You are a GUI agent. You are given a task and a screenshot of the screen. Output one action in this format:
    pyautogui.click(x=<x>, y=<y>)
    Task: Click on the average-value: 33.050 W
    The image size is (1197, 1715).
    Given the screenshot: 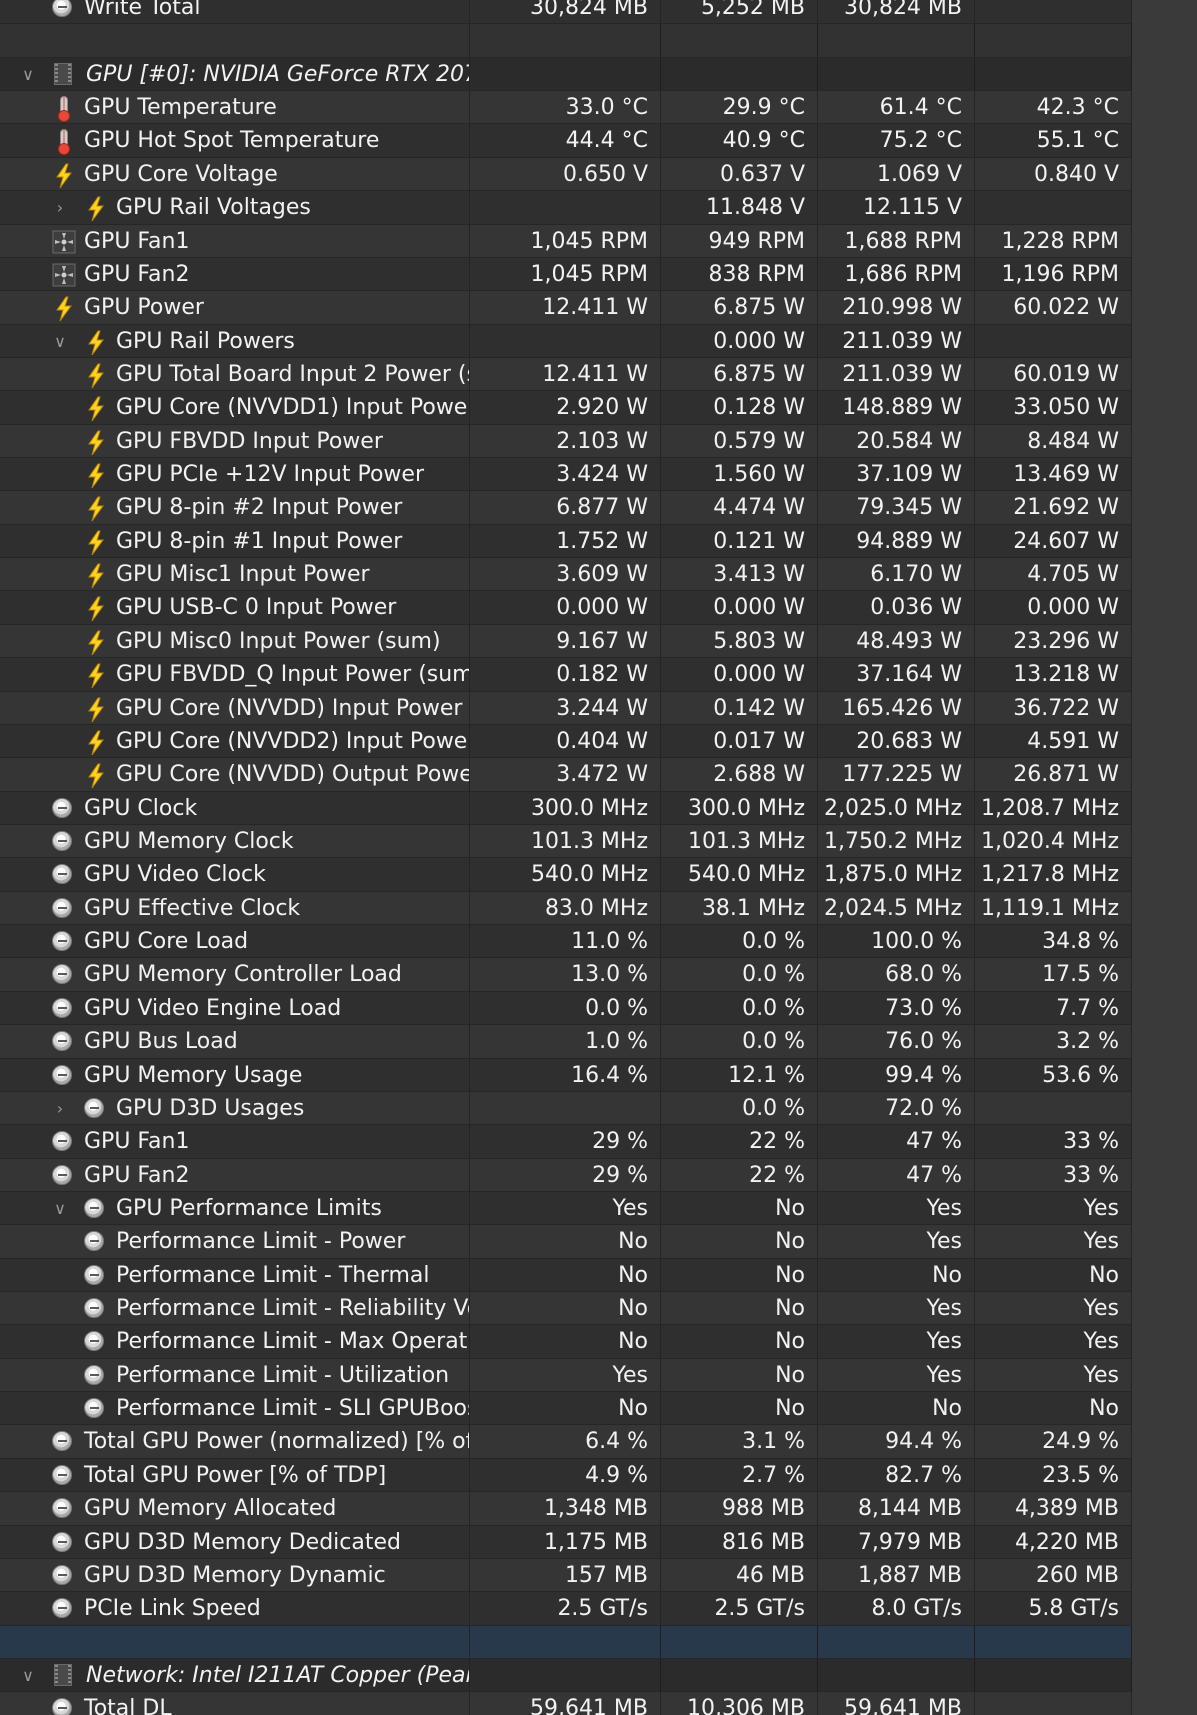 What is the action you would take?
    pyautogui.click(x=1053, y=407)
    